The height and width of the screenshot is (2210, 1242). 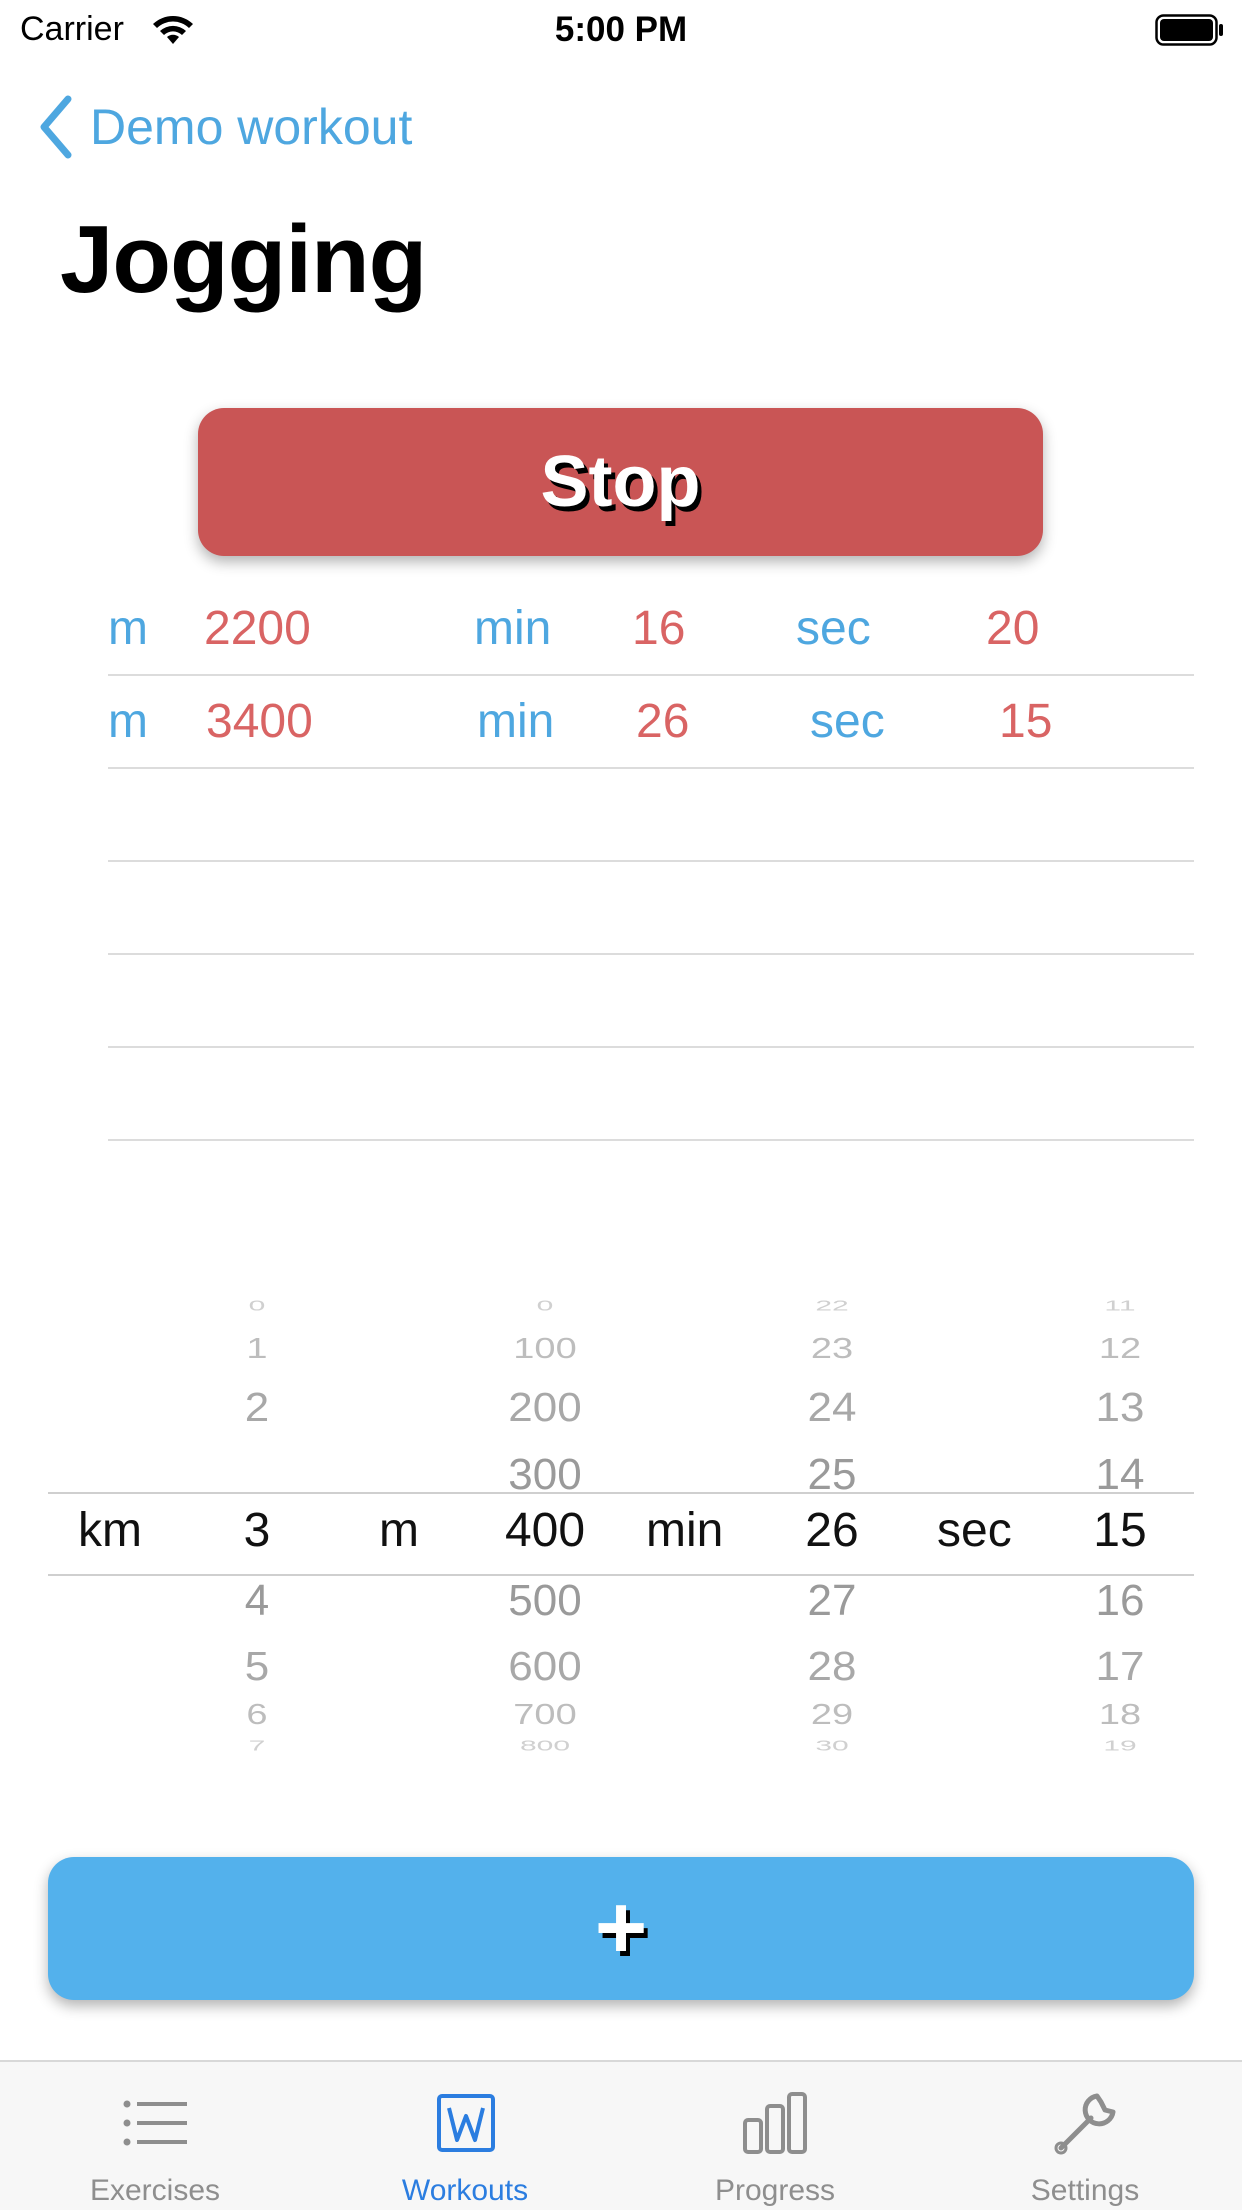 What do you see at coordinates (775, 2190) in the screenshot?
I see `tab-label: Progress` at bounding box center [775, 2190].